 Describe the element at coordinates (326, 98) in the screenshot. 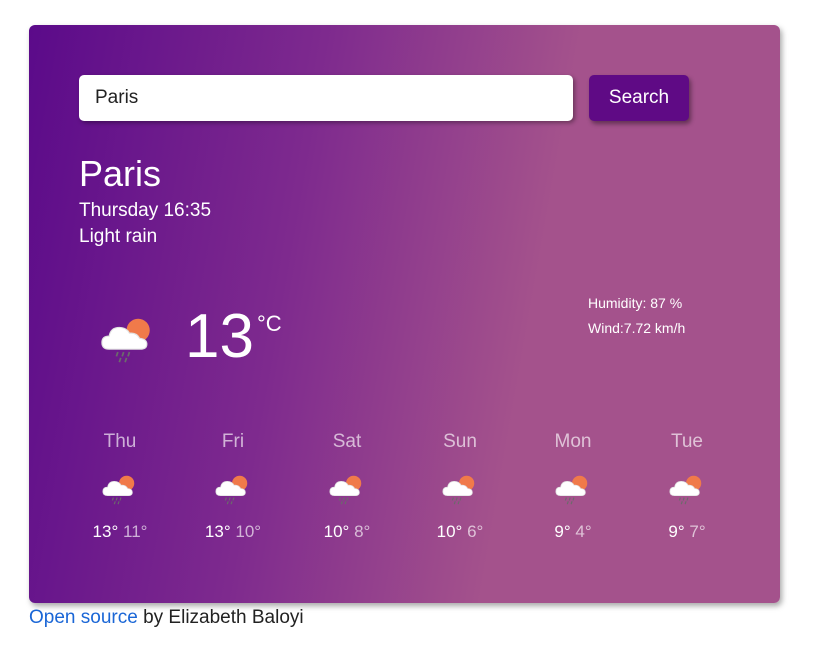

I see `city-search-input` at that location.